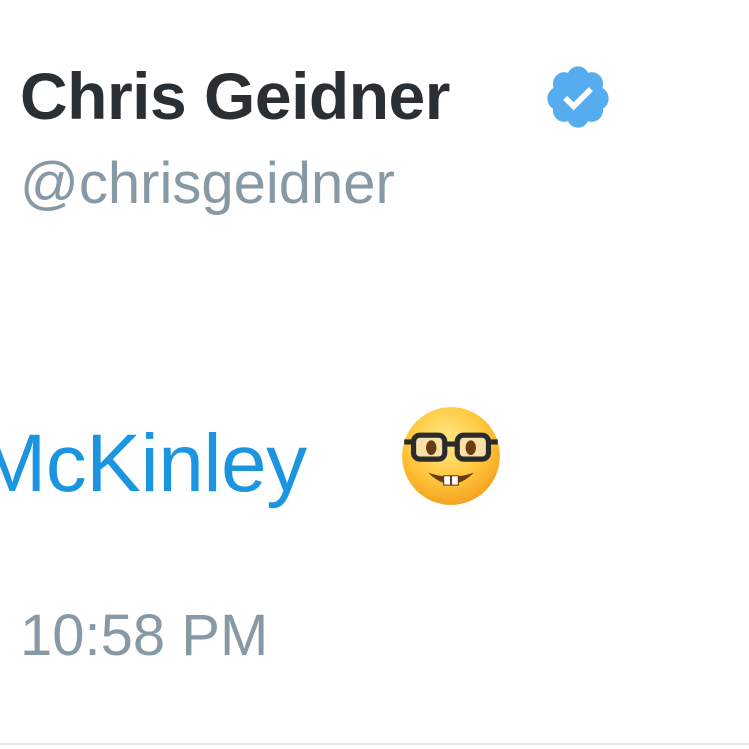  Describe the element at coordinates (451, 456) in the screenshot. I see `nerd-face-icon` at that location.